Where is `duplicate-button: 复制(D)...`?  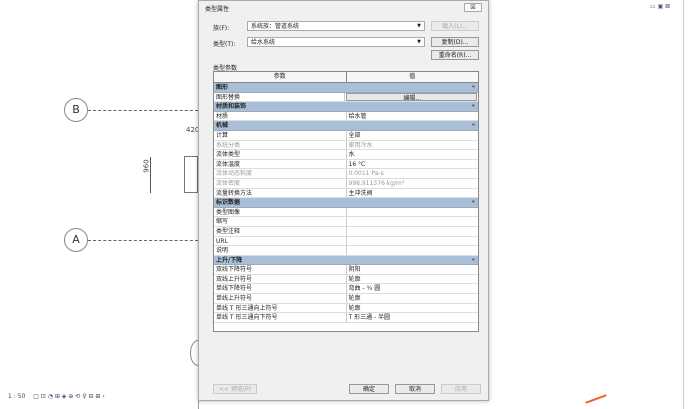 duplicate-button: 复制(D)... is located at coordinates (455, 42).